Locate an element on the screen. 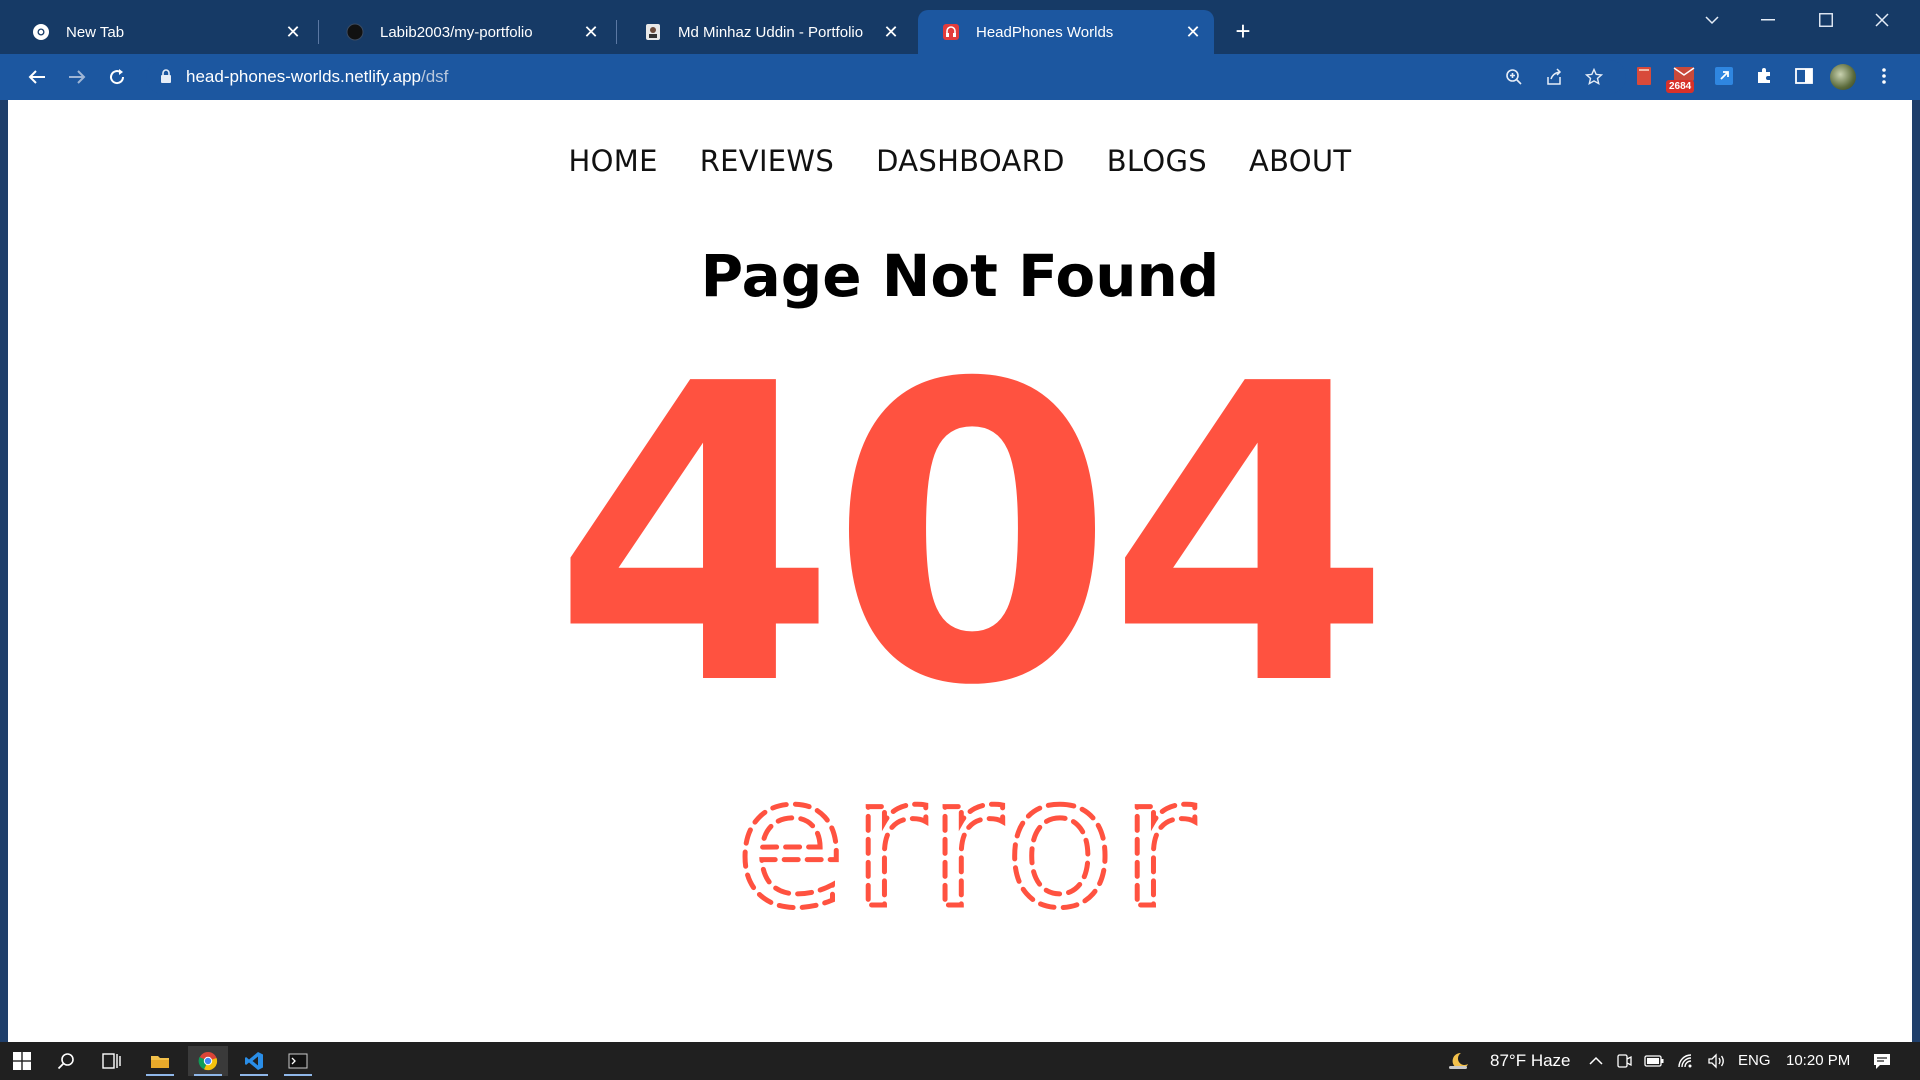  error-word: error is located at coordinates (968, 843).